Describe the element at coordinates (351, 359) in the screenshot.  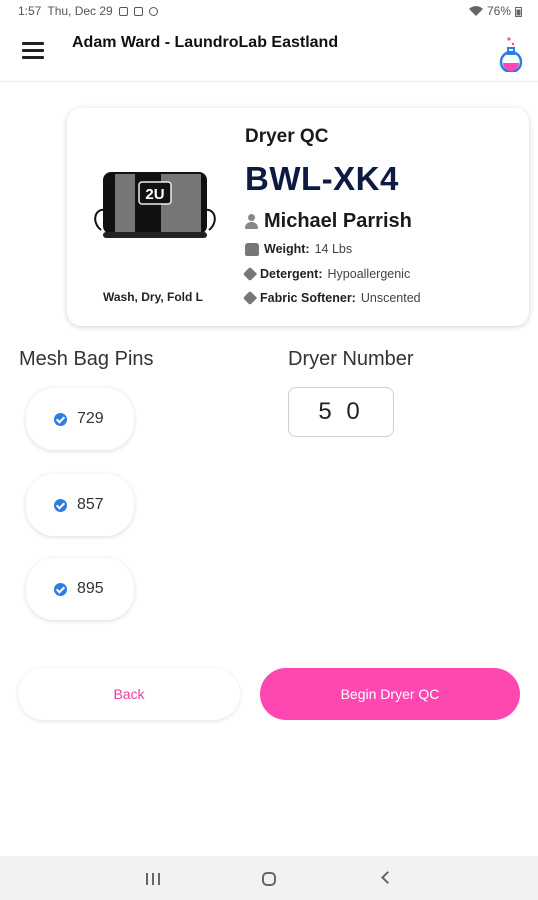
I see `dryer-number-label: Dryer Number` at that location.